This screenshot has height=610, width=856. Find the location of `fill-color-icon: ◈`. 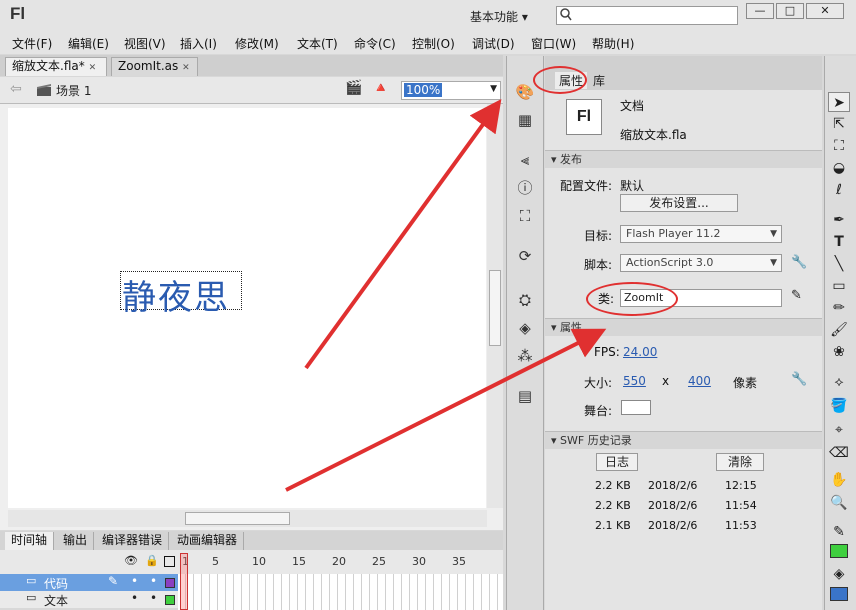

fill-color-icon: ◈ is located at coordinates (839, 574).